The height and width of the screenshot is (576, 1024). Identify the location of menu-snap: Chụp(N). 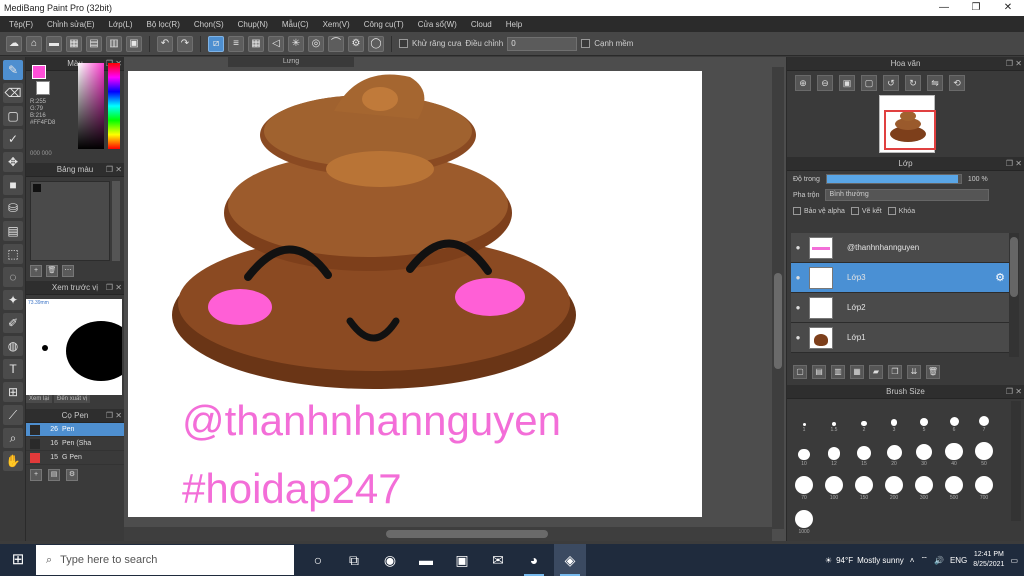
(253, 24).